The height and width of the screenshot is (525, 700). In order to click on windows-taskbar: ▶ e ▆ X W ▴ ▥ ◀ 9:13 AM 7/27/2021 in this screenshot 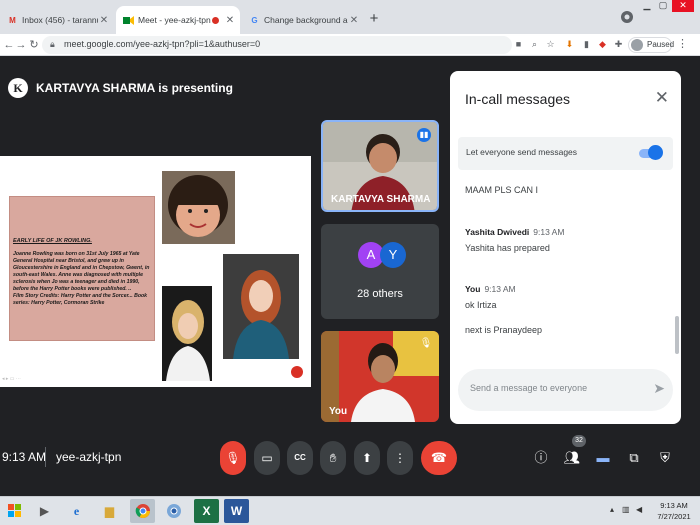, I will do `click(350, 510)`.